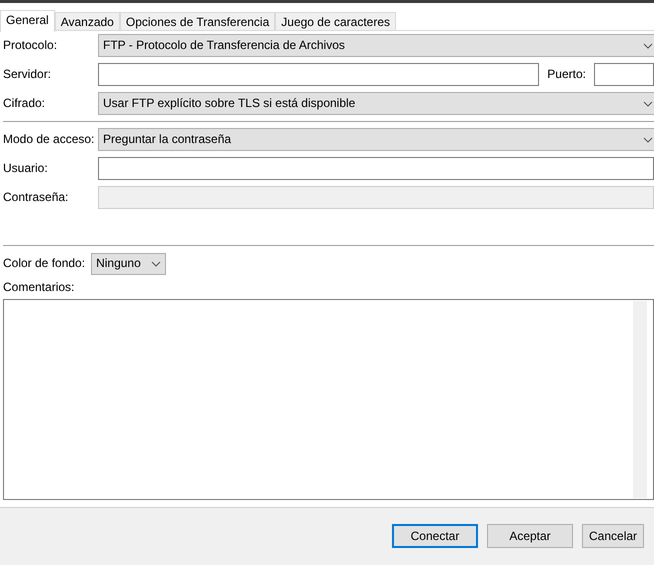 Image resolution: width=654 pixels, height=565 pixels. Describe the element at coordinates (24, 103) in the screenshot. I see `field-label: Cifrado:` at that location.